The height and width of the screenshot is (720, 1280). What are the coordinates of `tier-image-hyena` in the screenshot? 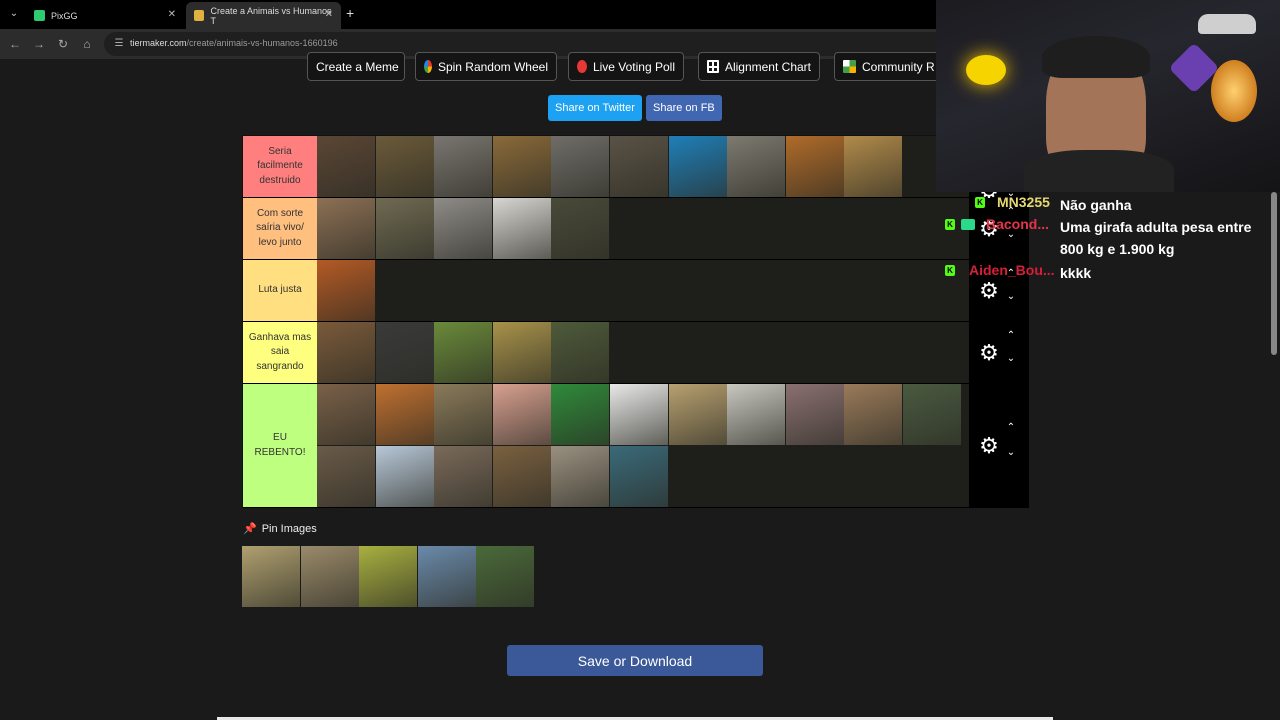 It's located at (346, 228).